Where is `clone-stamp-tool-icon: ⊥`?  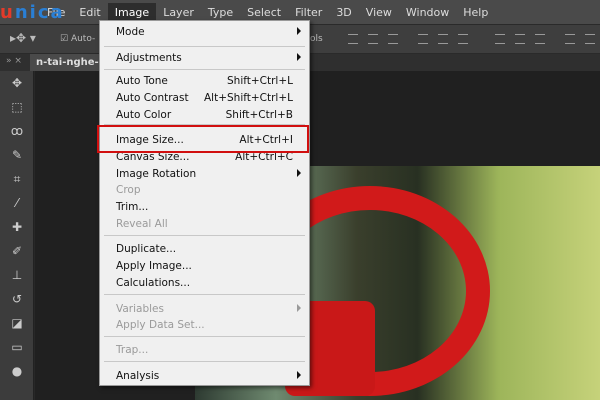
clone-stamp-tool-icon: ⊥ is located at coordinates (17, 275).